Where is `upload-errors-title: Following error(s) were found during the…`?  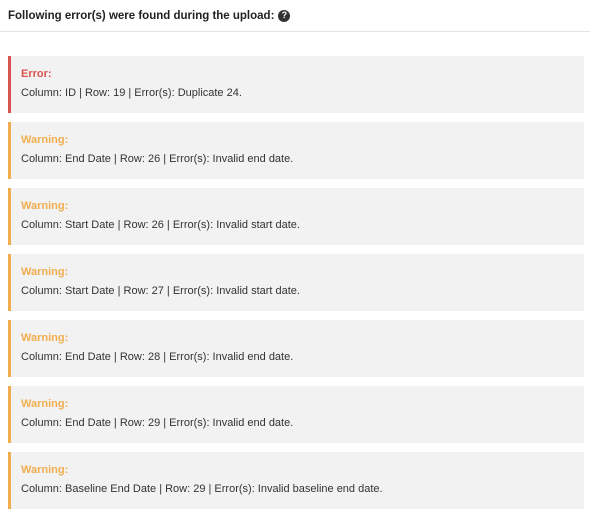 upload-errors-title: Following error(s) were found during the… is located at coordinates (141, 15).